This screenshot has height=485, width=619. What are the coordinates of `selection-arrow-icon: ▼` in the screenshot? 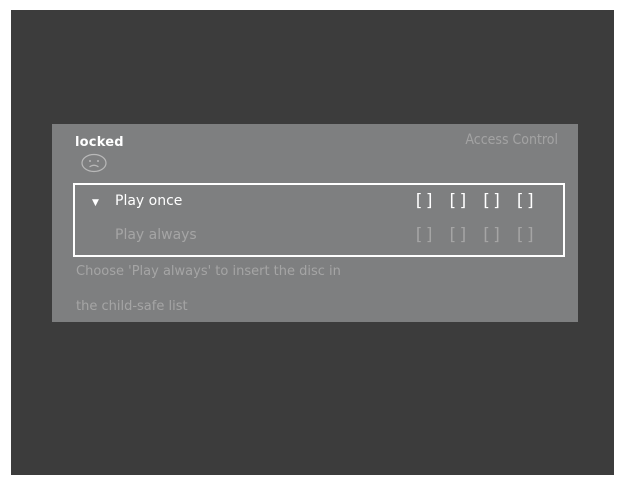 It's located at (95, 203).